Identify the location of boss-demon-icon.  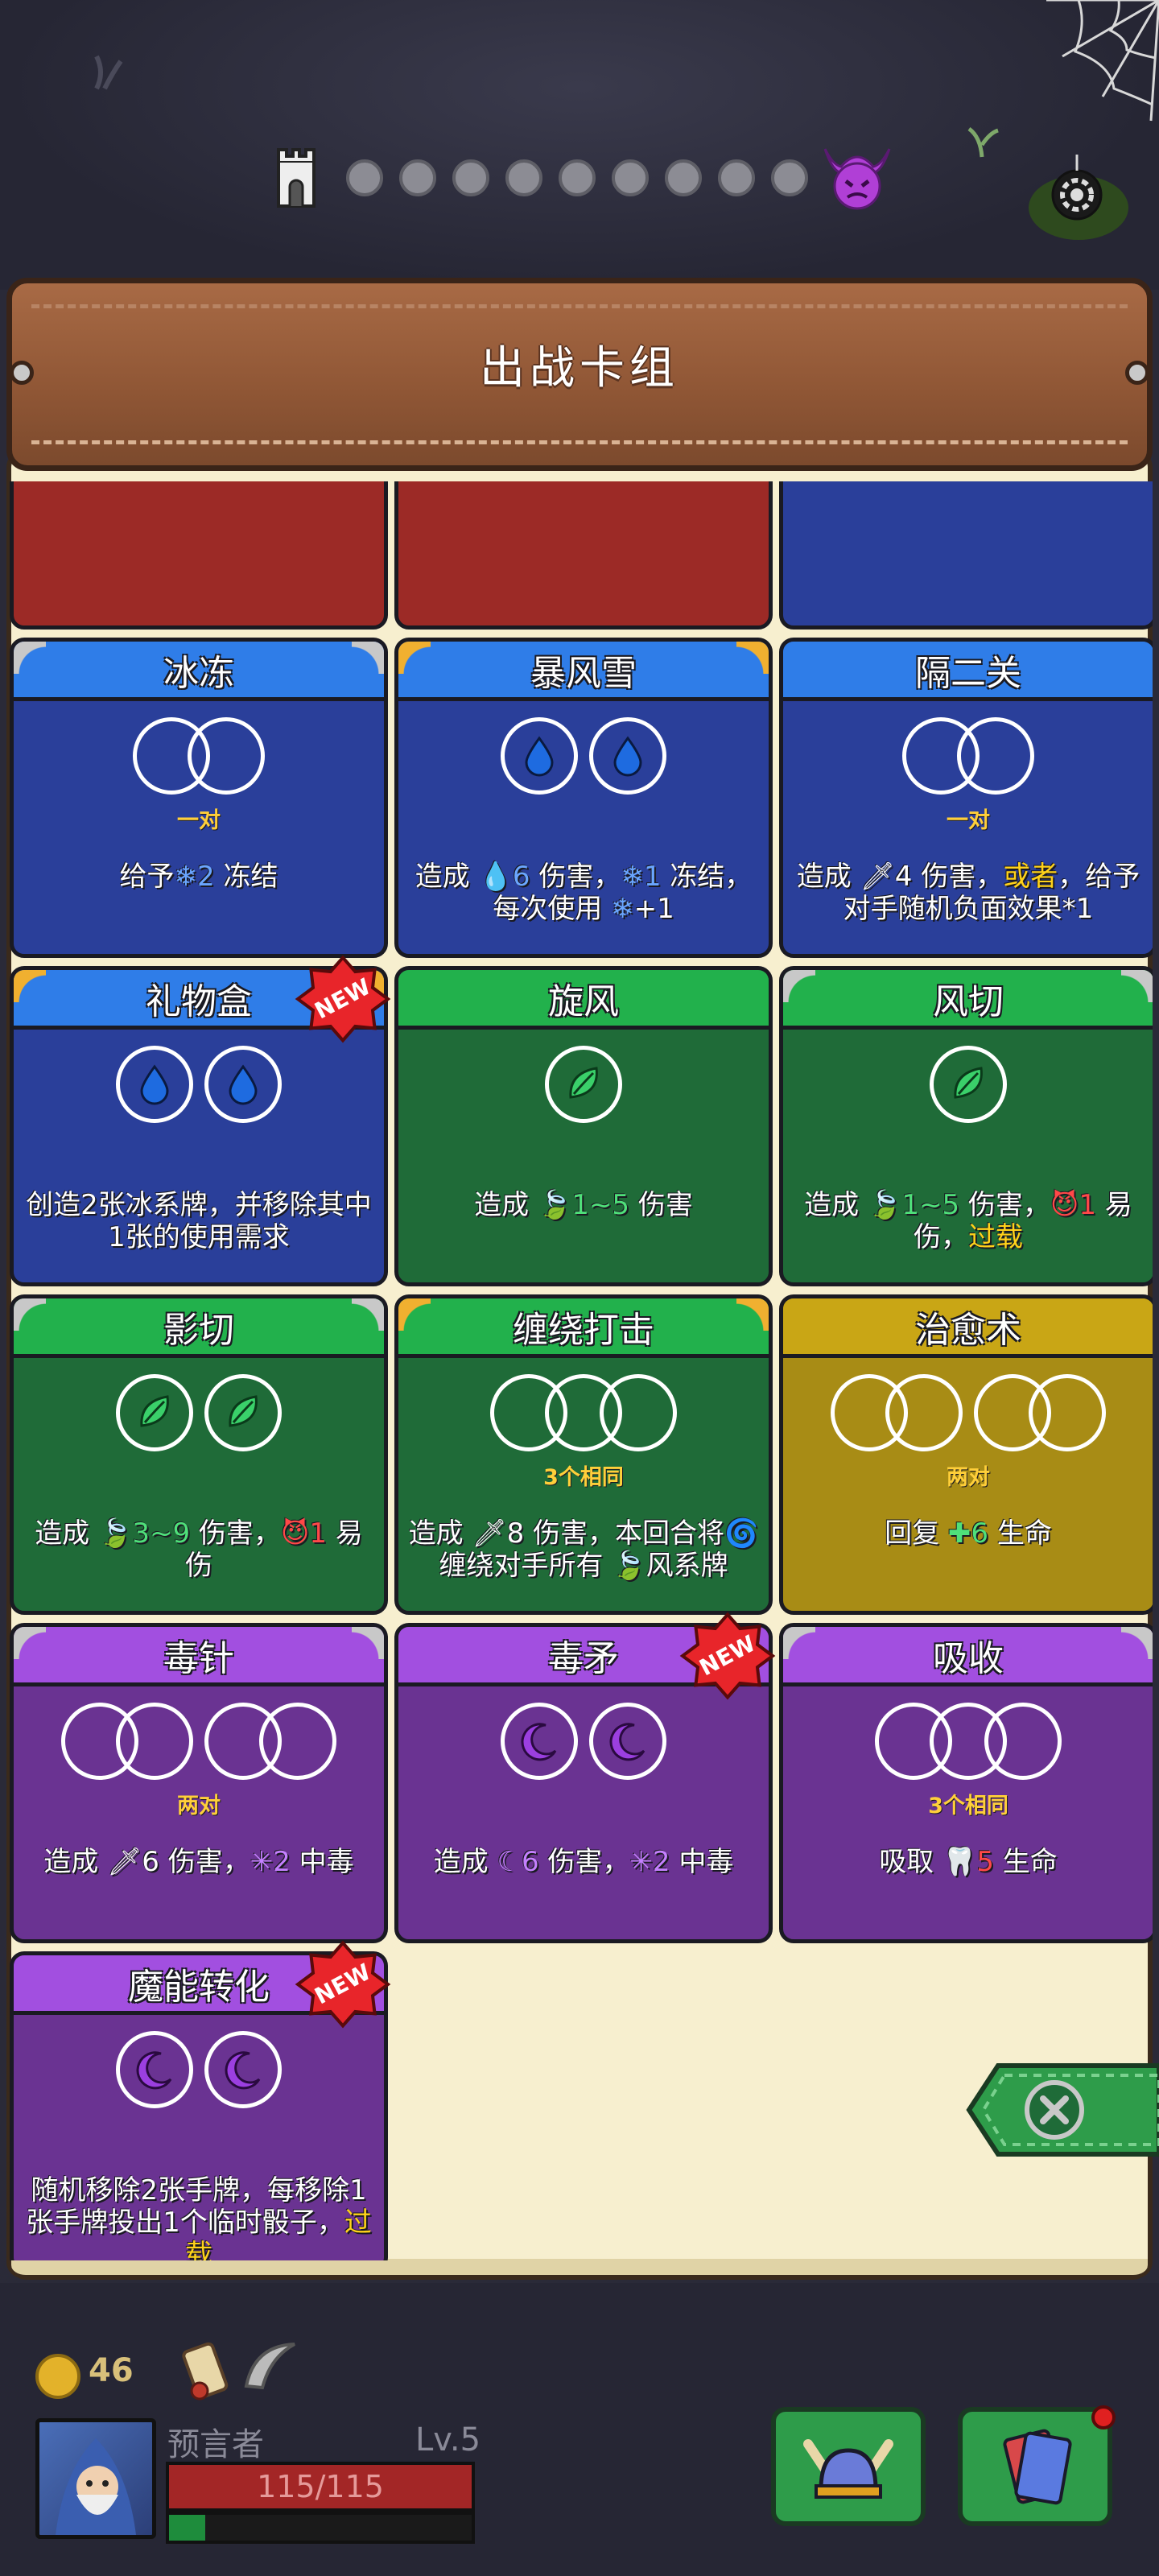
(857, 179).